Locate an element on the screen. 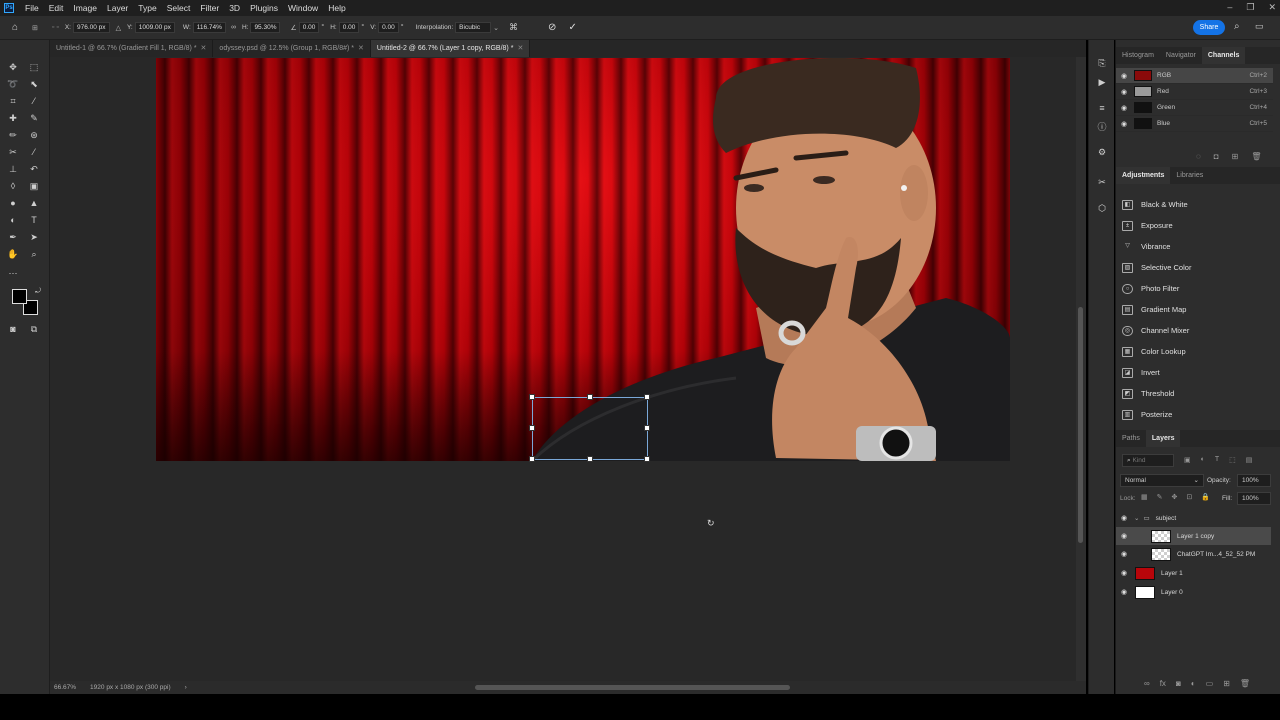  layer-kind-filter: ⌕ Kind is located at coordinates (1148, 460).